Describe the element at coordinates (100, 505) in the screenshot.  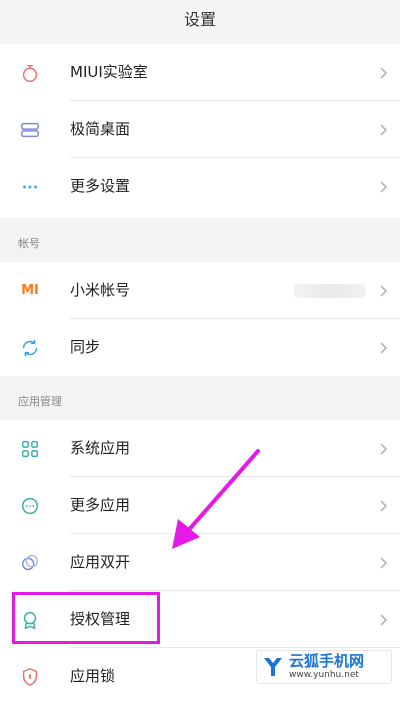
I see `row-label: 更多应用` at that location.